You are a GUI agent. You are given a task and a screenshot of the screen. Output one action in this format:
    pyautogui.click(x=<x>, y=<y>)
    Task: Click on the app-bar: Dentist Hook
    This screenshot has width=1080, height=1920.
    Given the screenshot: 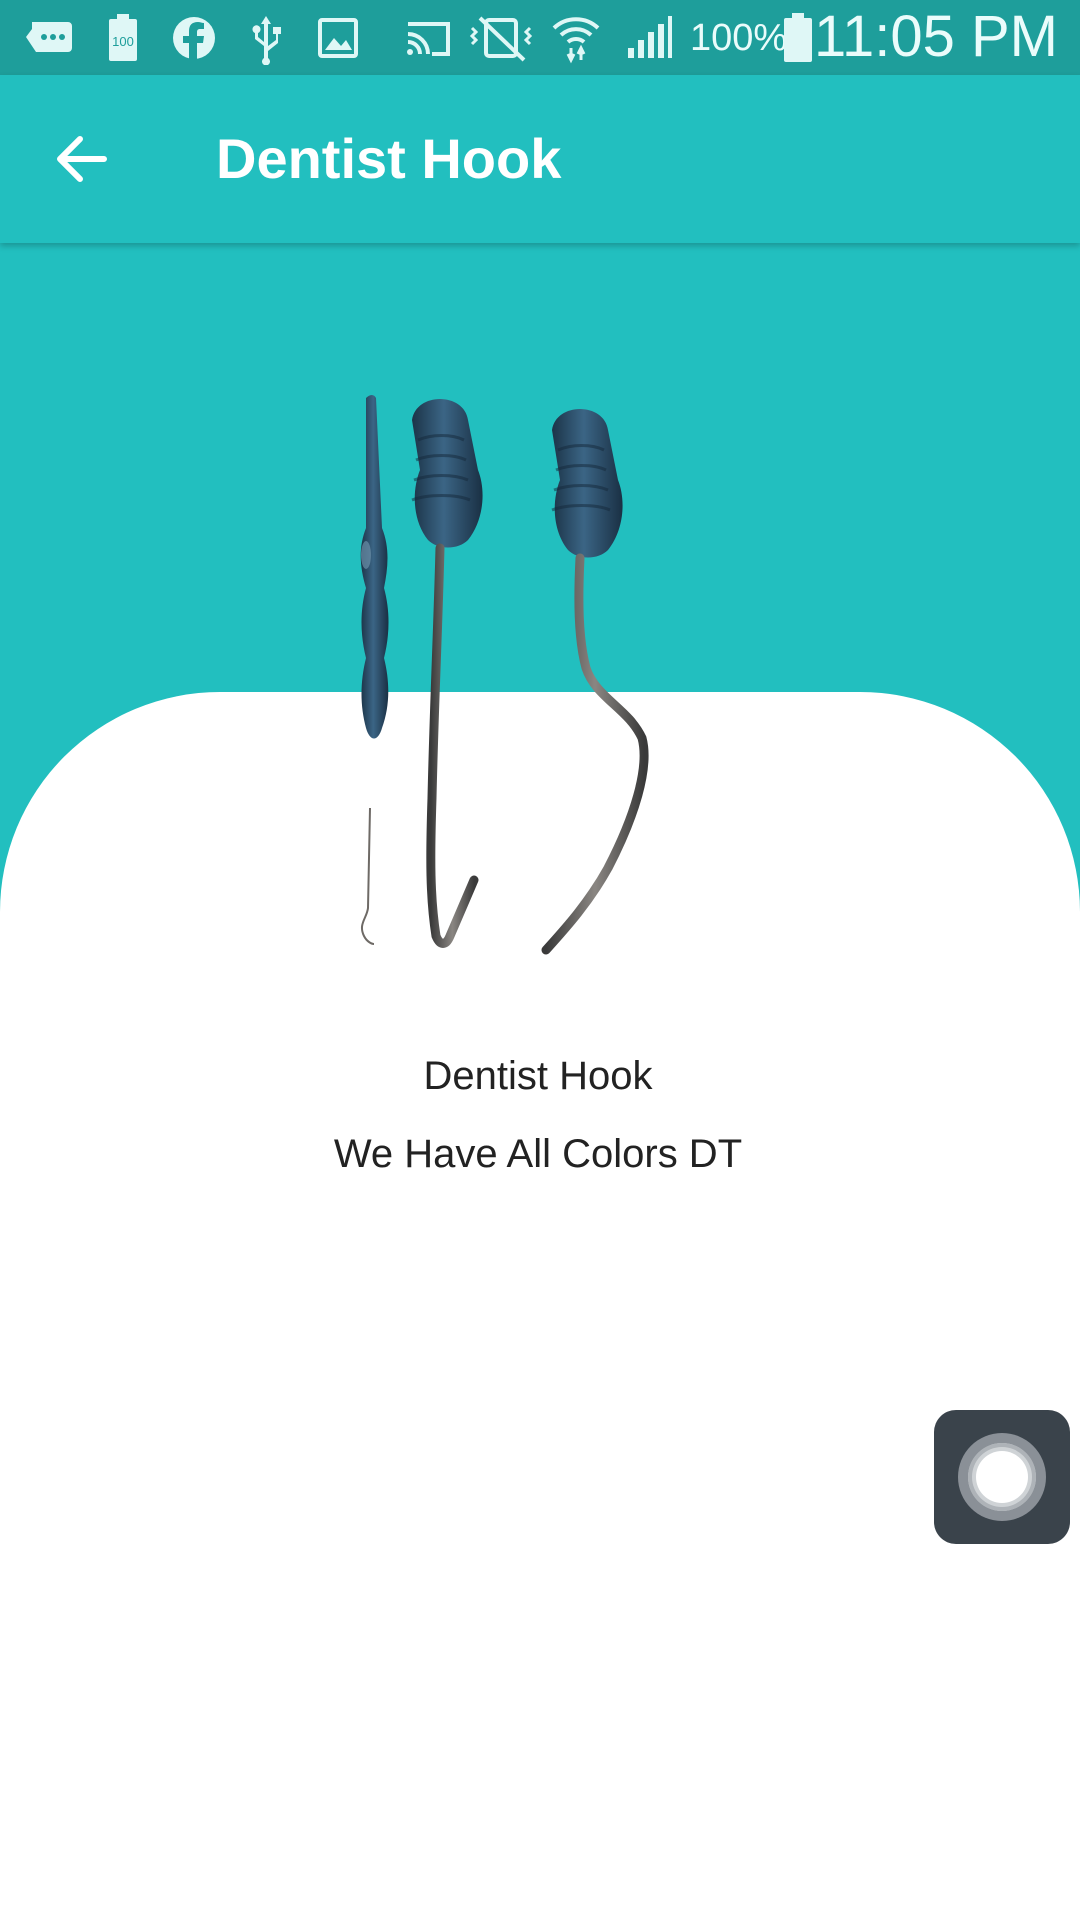 What is the action you would take?
    pyautogui.click(x=540, y=159)
    